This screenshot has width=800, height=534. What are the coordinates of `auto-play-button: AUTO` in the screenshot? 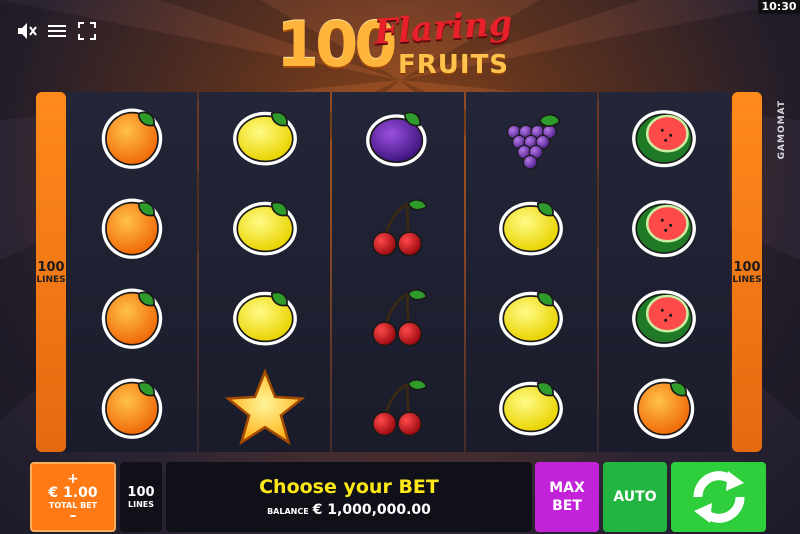 It's located at (635, 497).